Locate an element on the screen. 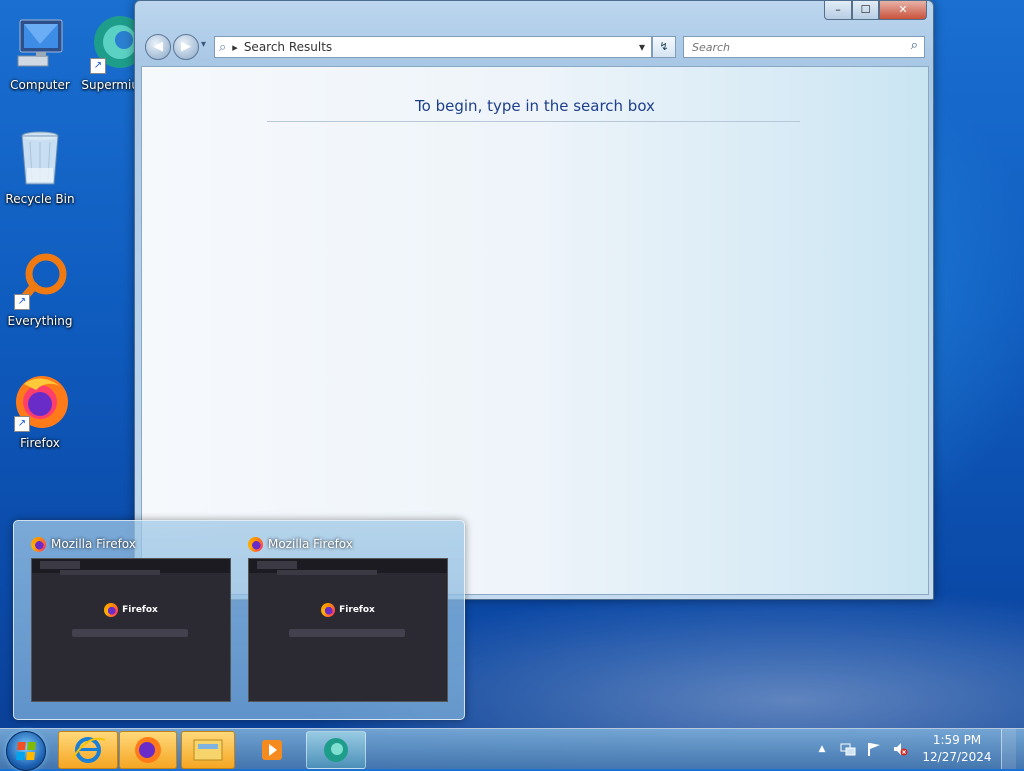 This screenshot has width=1024, height=771. volume-muted-icon is located at coordinates (900, 749).